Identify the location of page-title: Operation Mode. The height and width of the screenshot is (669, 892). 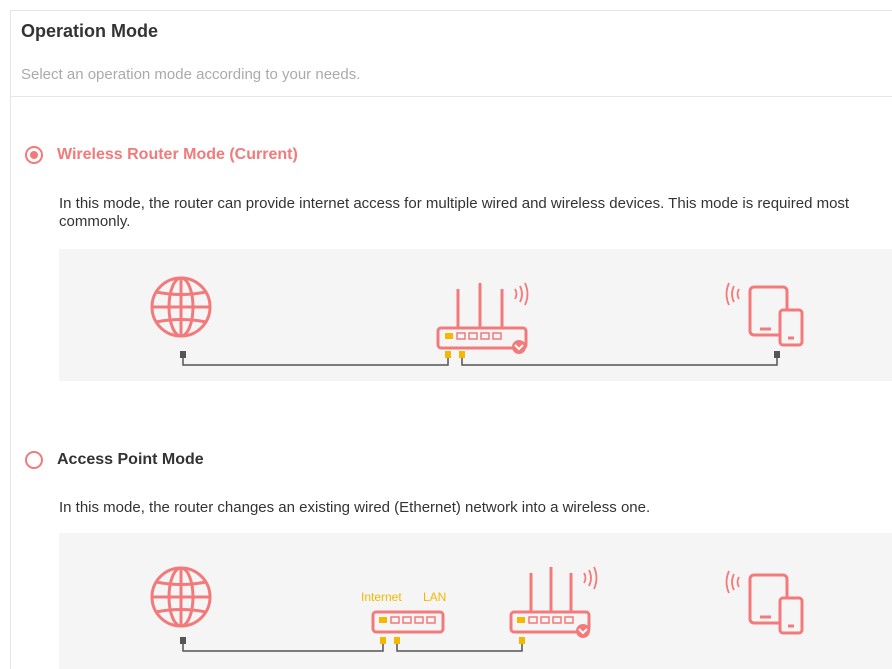
(90, 31).